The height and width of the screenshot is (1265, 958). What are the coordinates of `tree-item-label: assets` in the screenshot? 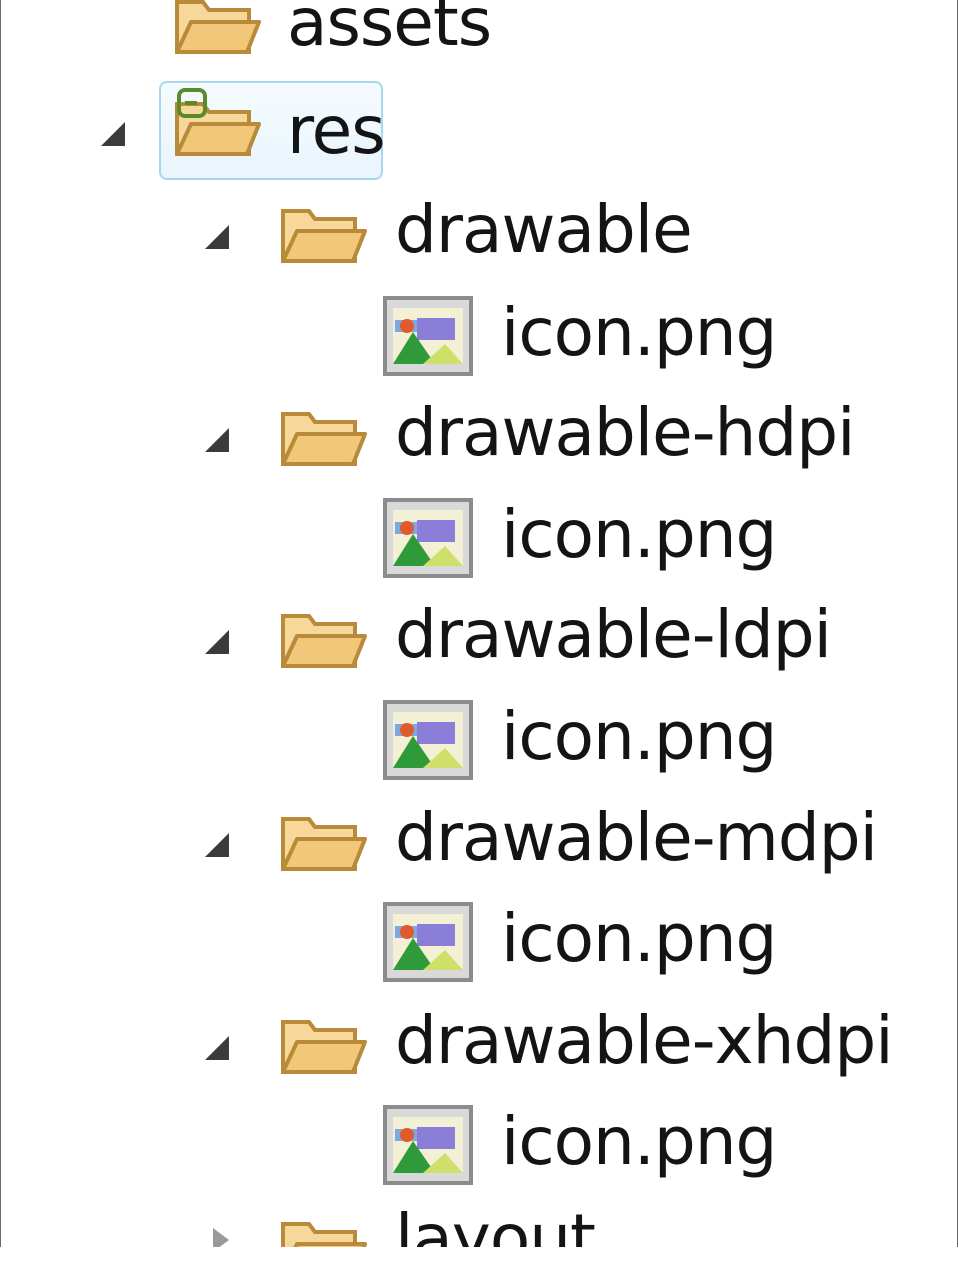 It's located at (389, 30).